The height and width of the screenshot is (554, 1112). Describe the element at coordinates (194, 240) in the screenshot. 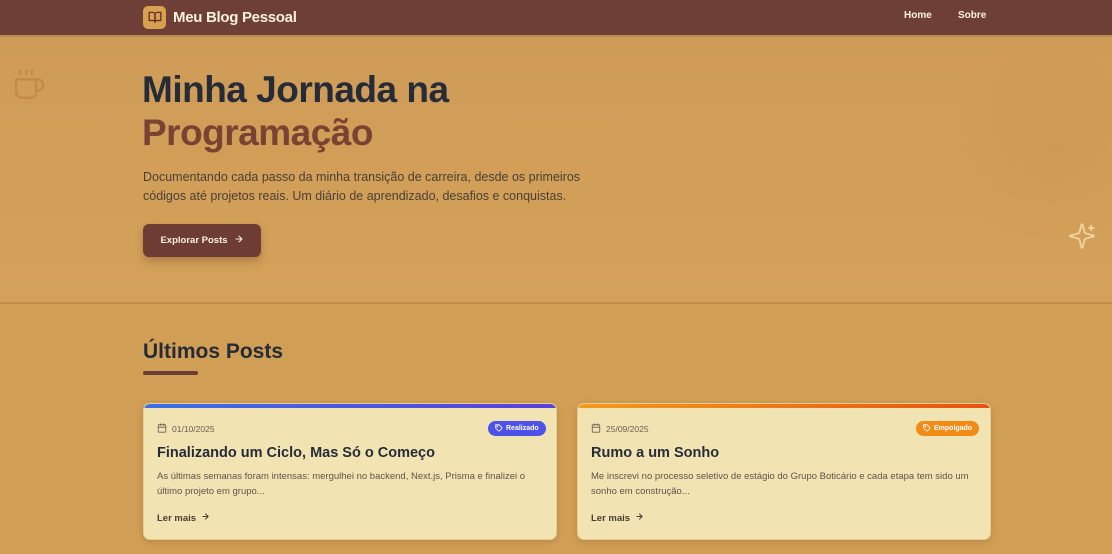

I see `explore-posts-label: Explorar Posts` at that location.